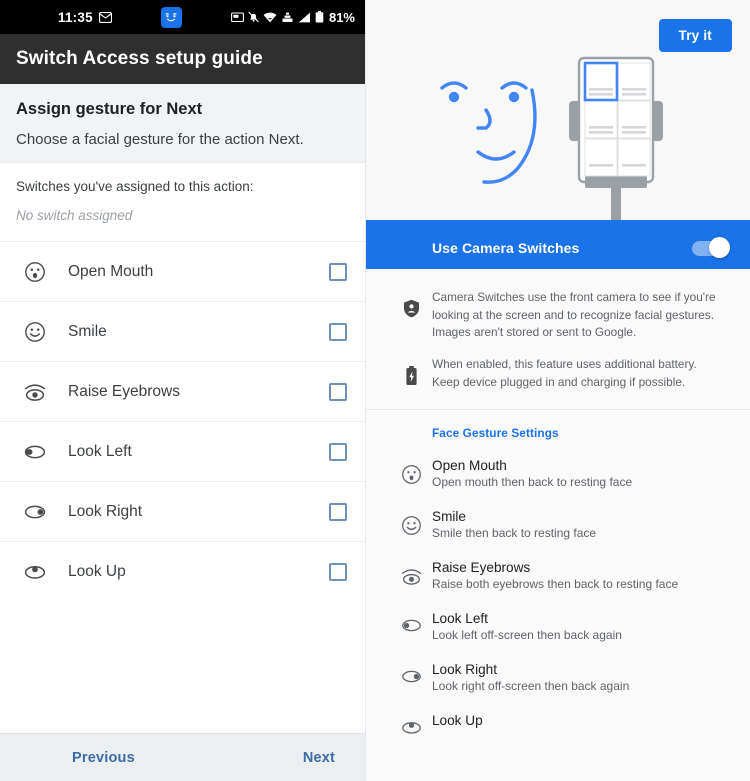 The image size is (750, 781). What do you see at coordinates (75, 17) in the screenshot?
I see `status-bar-clock: 11:35` at bounding box center [75, 17].